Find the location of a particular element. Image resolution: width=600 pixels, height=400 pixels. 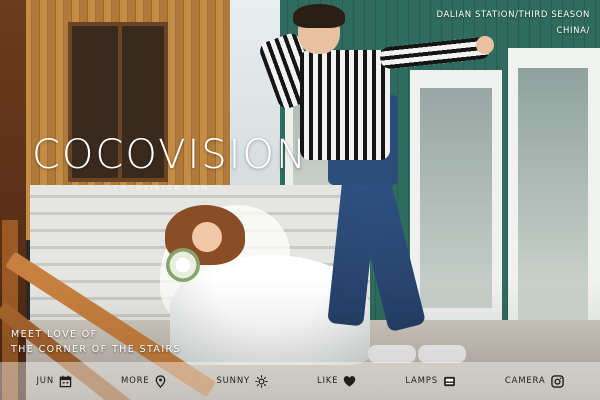

nav-item-sunny: SUNNY is located at coordinates (242, 381).